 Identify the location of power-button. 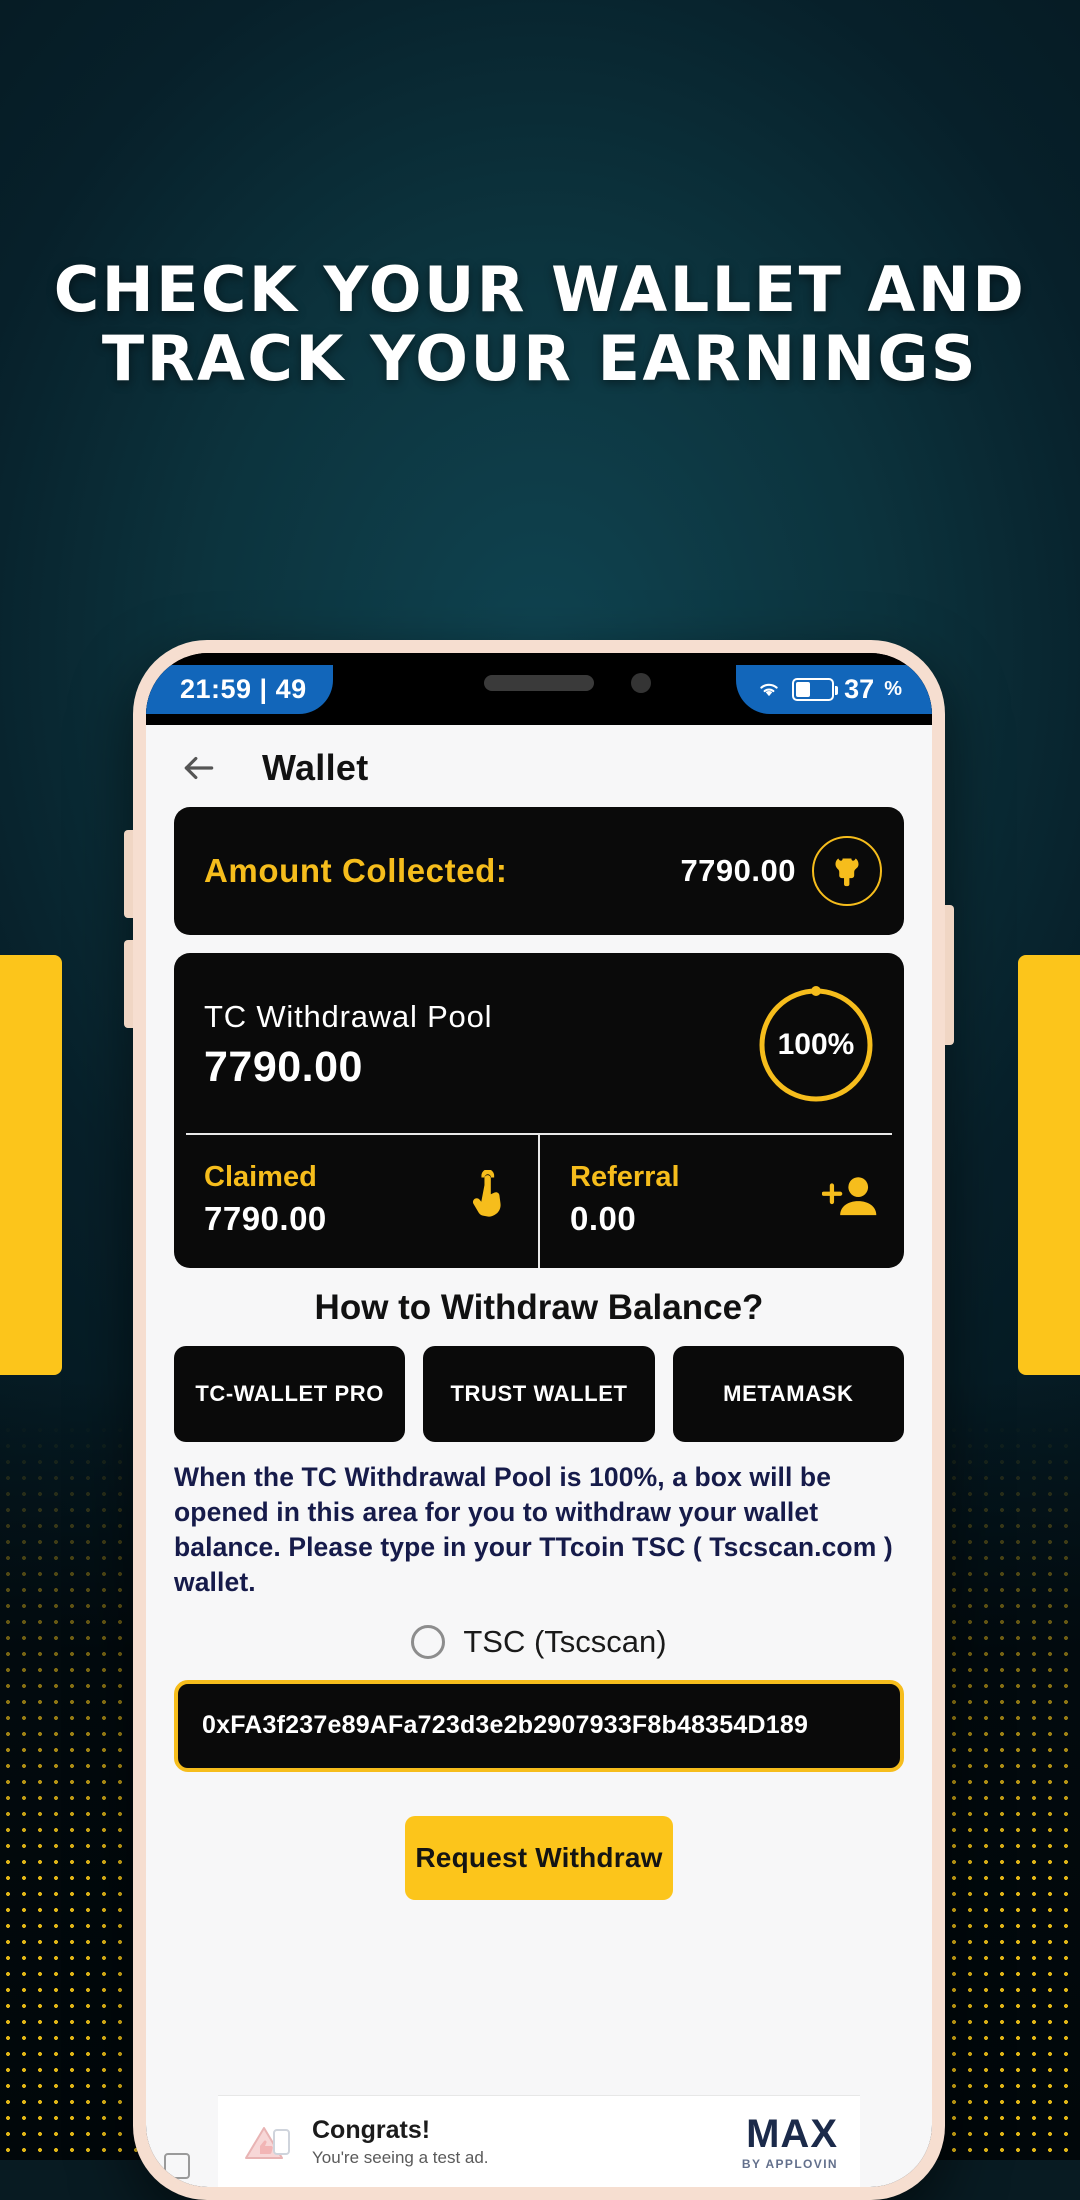
(949, 975).